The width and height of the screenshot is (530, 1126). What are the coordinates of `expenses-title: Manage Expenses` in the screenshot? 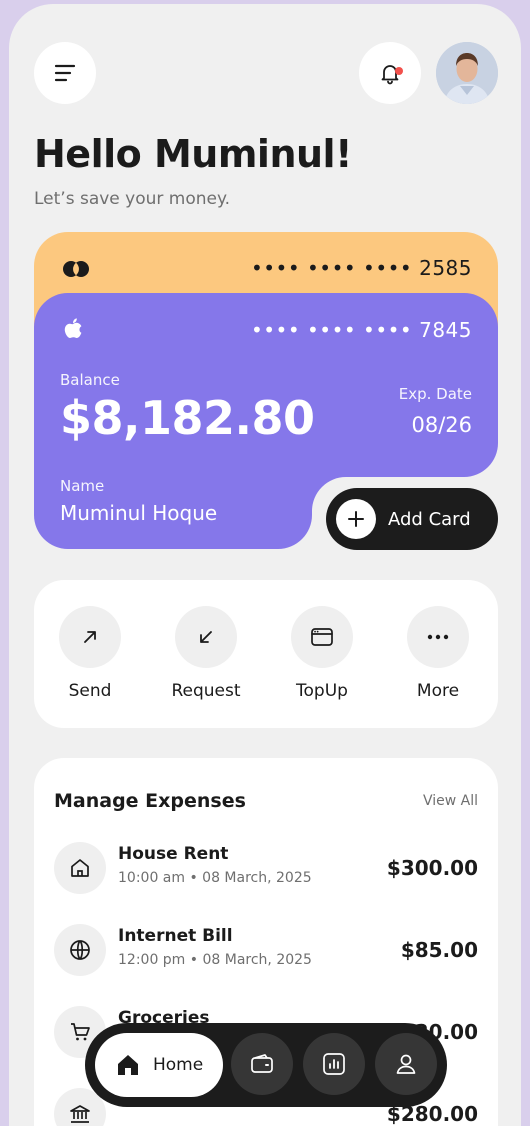 It's located at (150, 801).